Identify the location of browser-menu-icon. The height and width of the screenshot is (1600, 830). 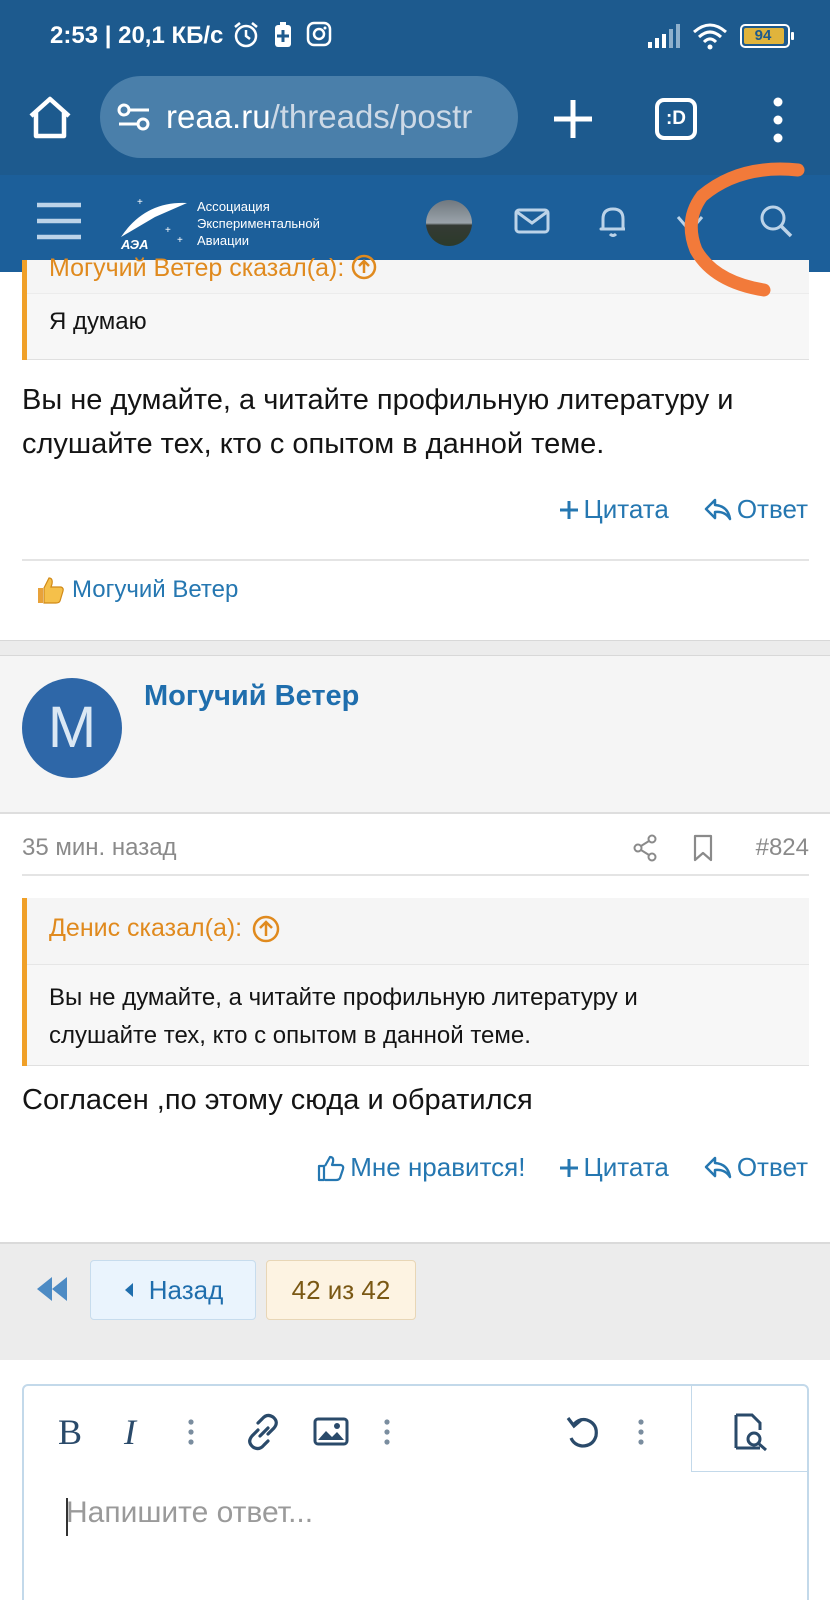
(778, 120).